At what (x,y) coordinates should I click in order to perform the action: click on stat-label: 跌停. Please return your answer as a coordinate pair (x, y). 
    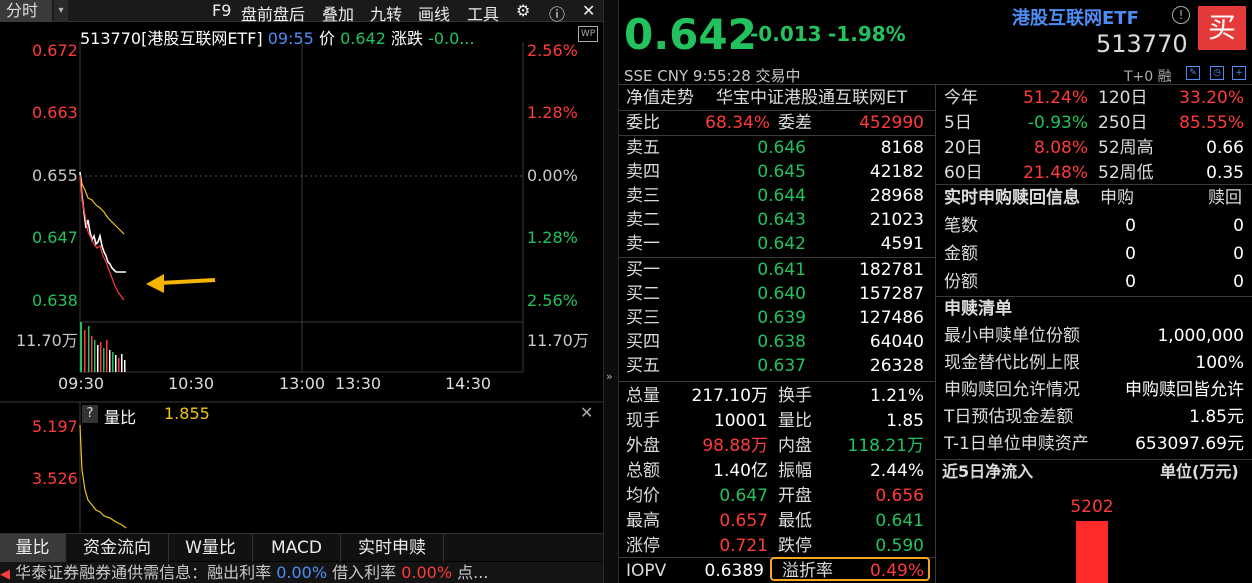
    Looking at the image, I should click on (795, 546).